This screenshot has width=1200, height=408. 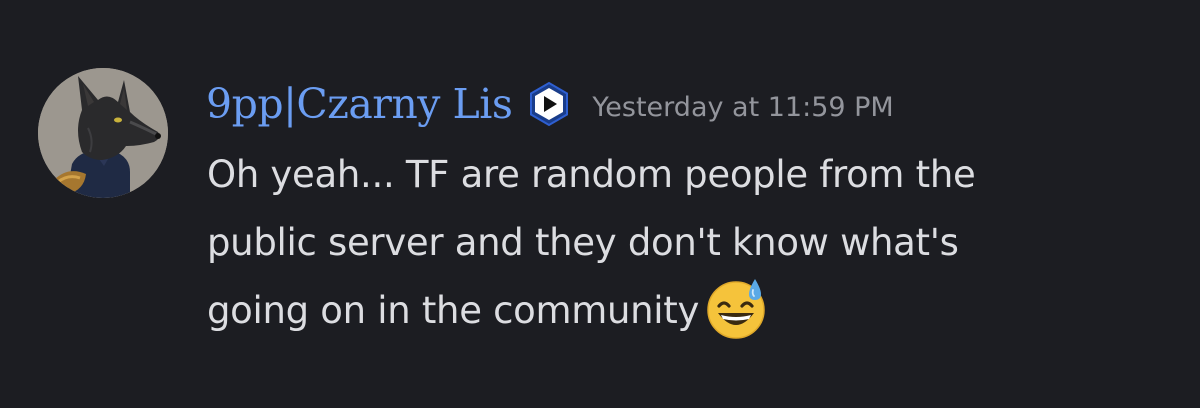 I want to click on play-badge-icon, so click(x=549, y=104).